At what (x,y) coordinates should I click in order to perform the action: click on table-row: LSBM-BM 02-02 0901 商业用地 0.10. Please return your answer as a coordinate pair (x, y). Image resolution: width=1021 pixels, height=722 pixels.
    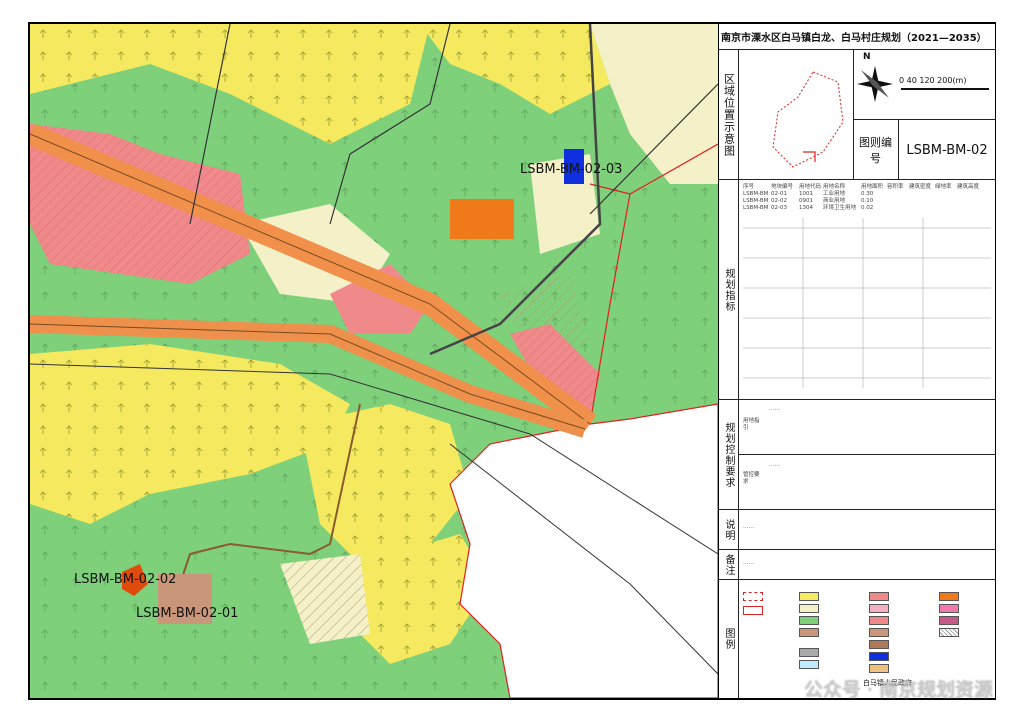
    Looking at the image, I should click on (867, 201).